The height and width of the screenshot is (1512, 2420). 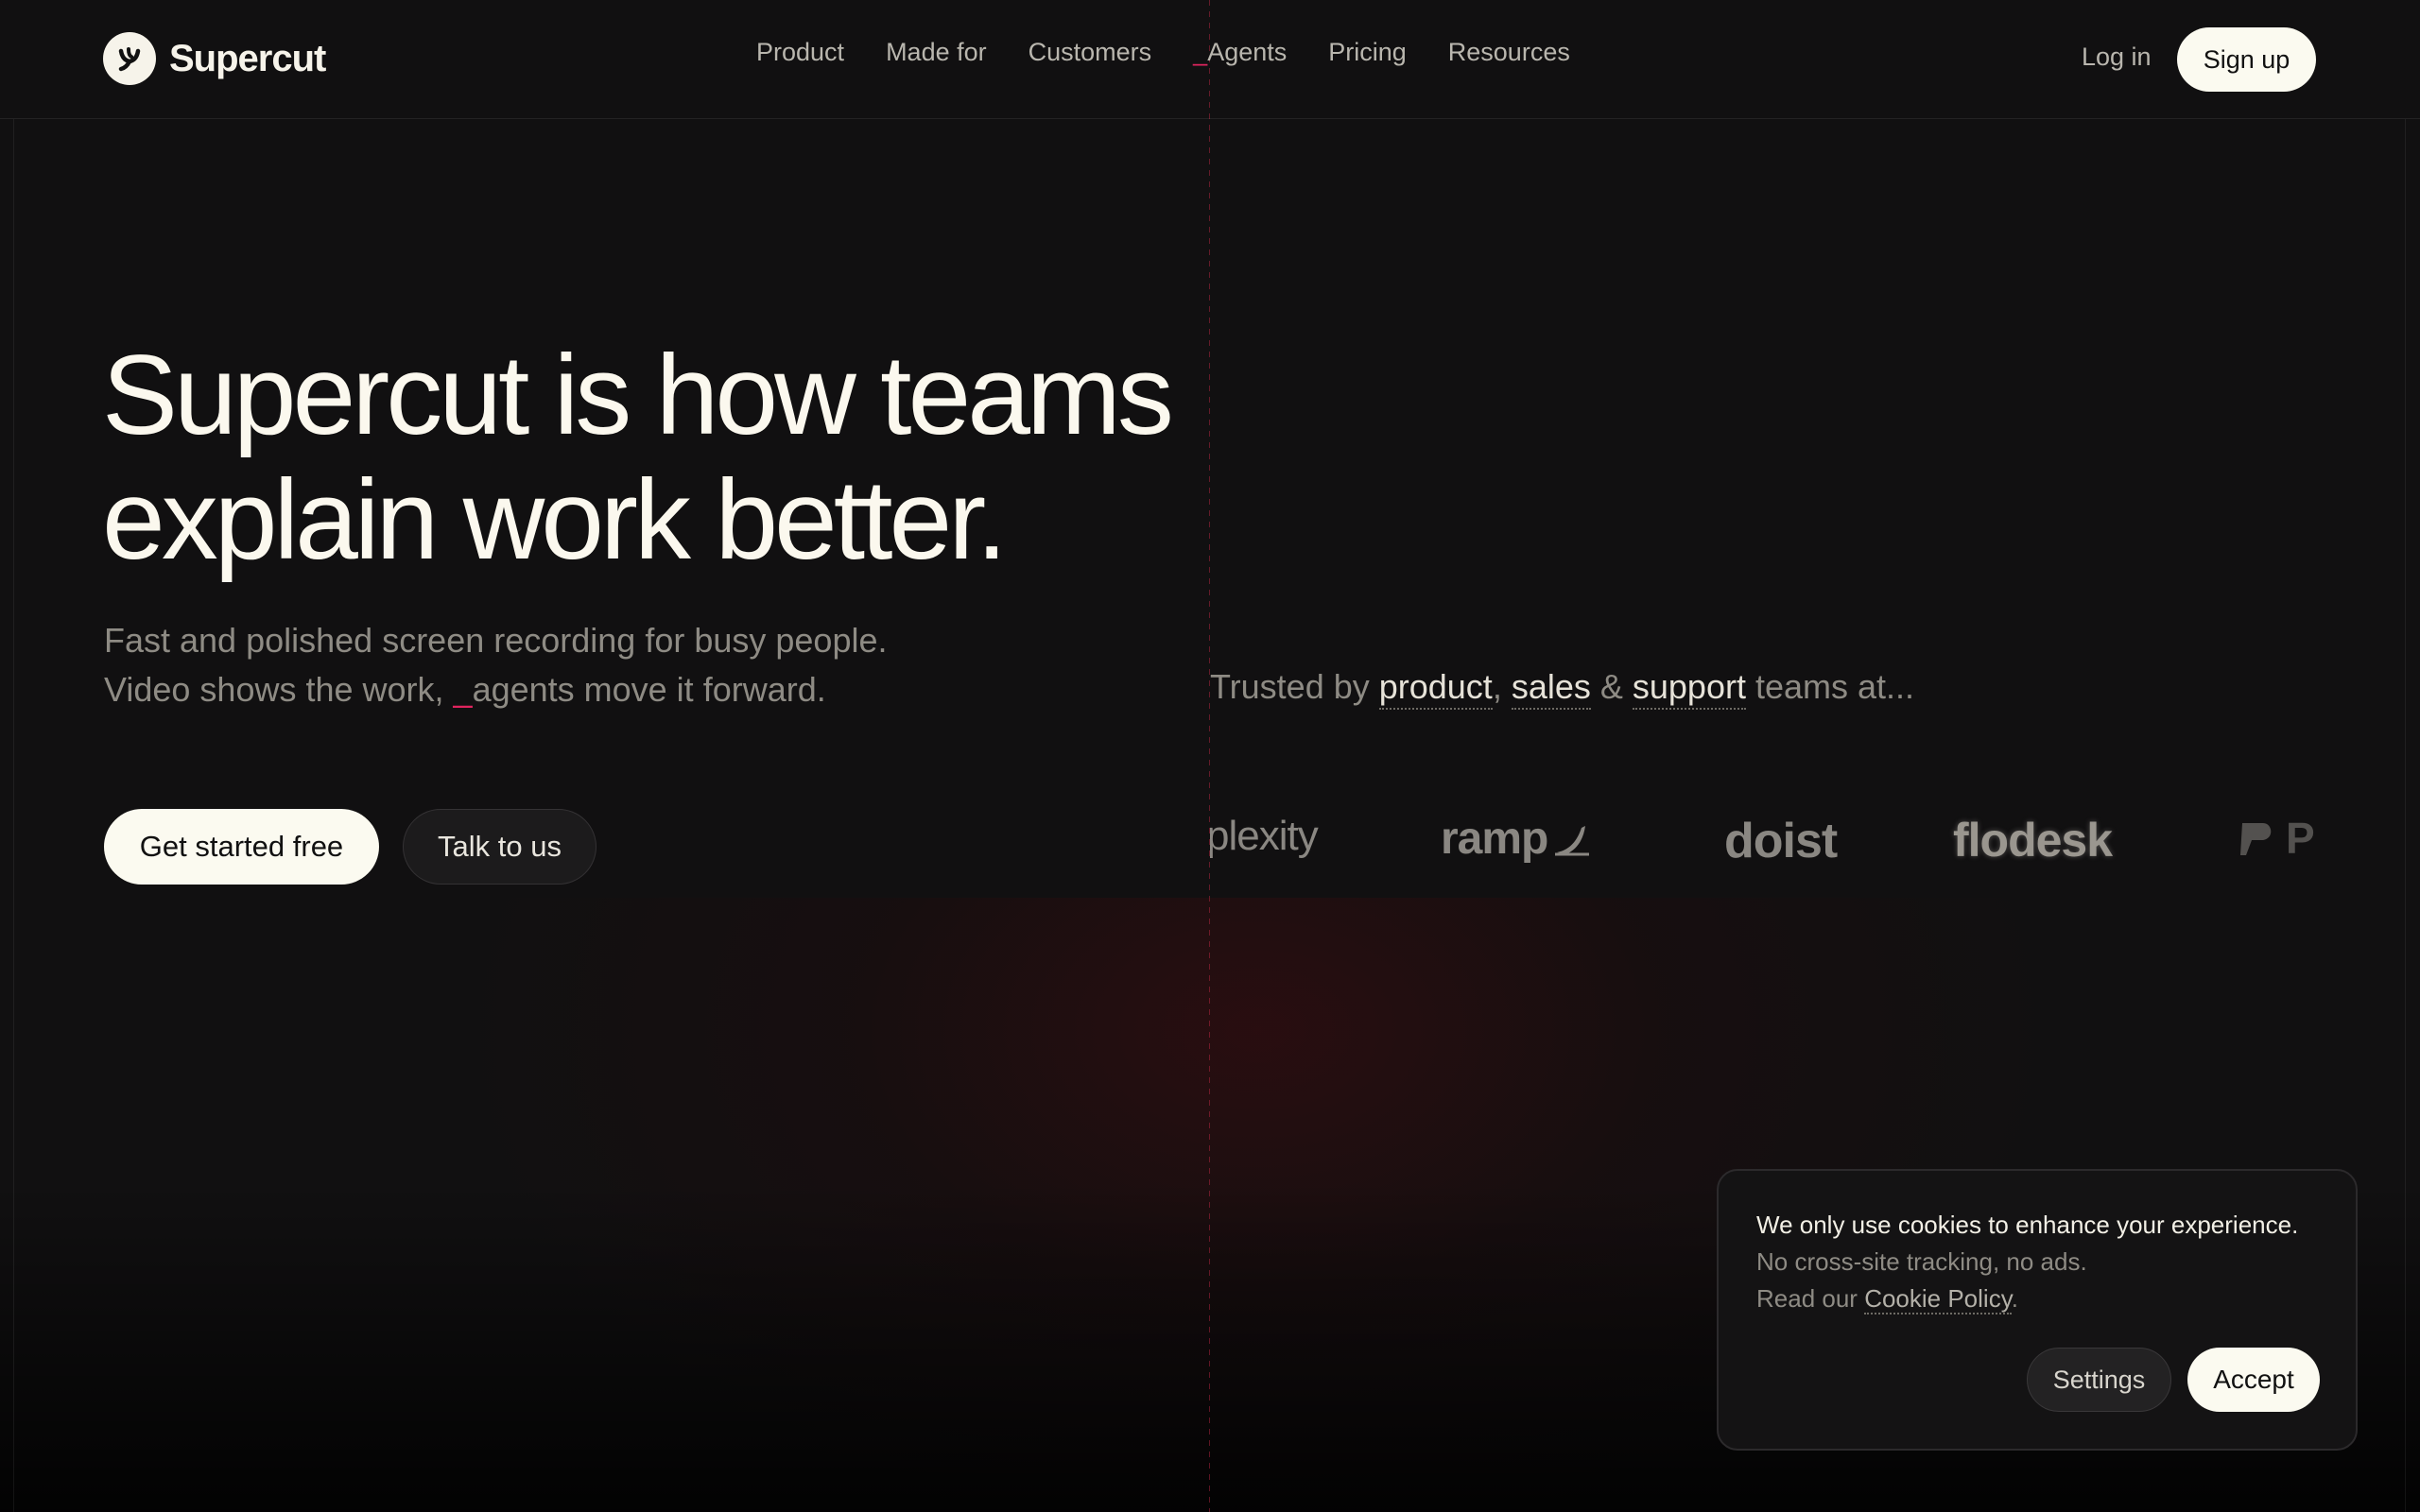 I want to click on hero-title-line1: Supercut is how teams, so click(x=638, y=395).